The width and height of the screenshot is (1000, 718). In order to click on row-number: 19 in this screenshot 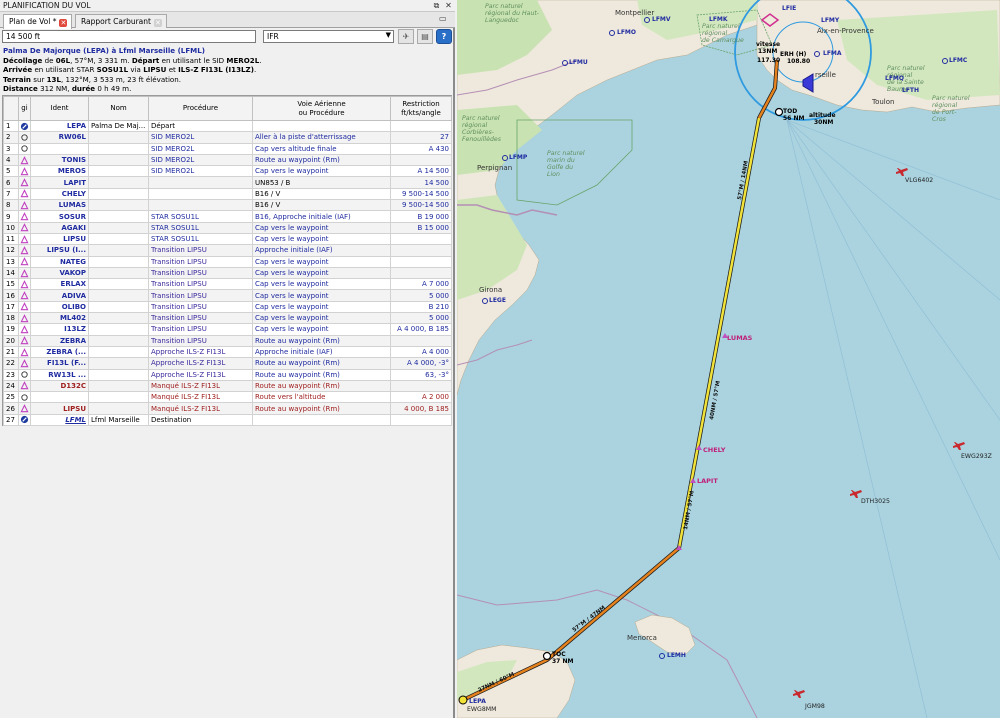, I will do `click(11, 329)`.